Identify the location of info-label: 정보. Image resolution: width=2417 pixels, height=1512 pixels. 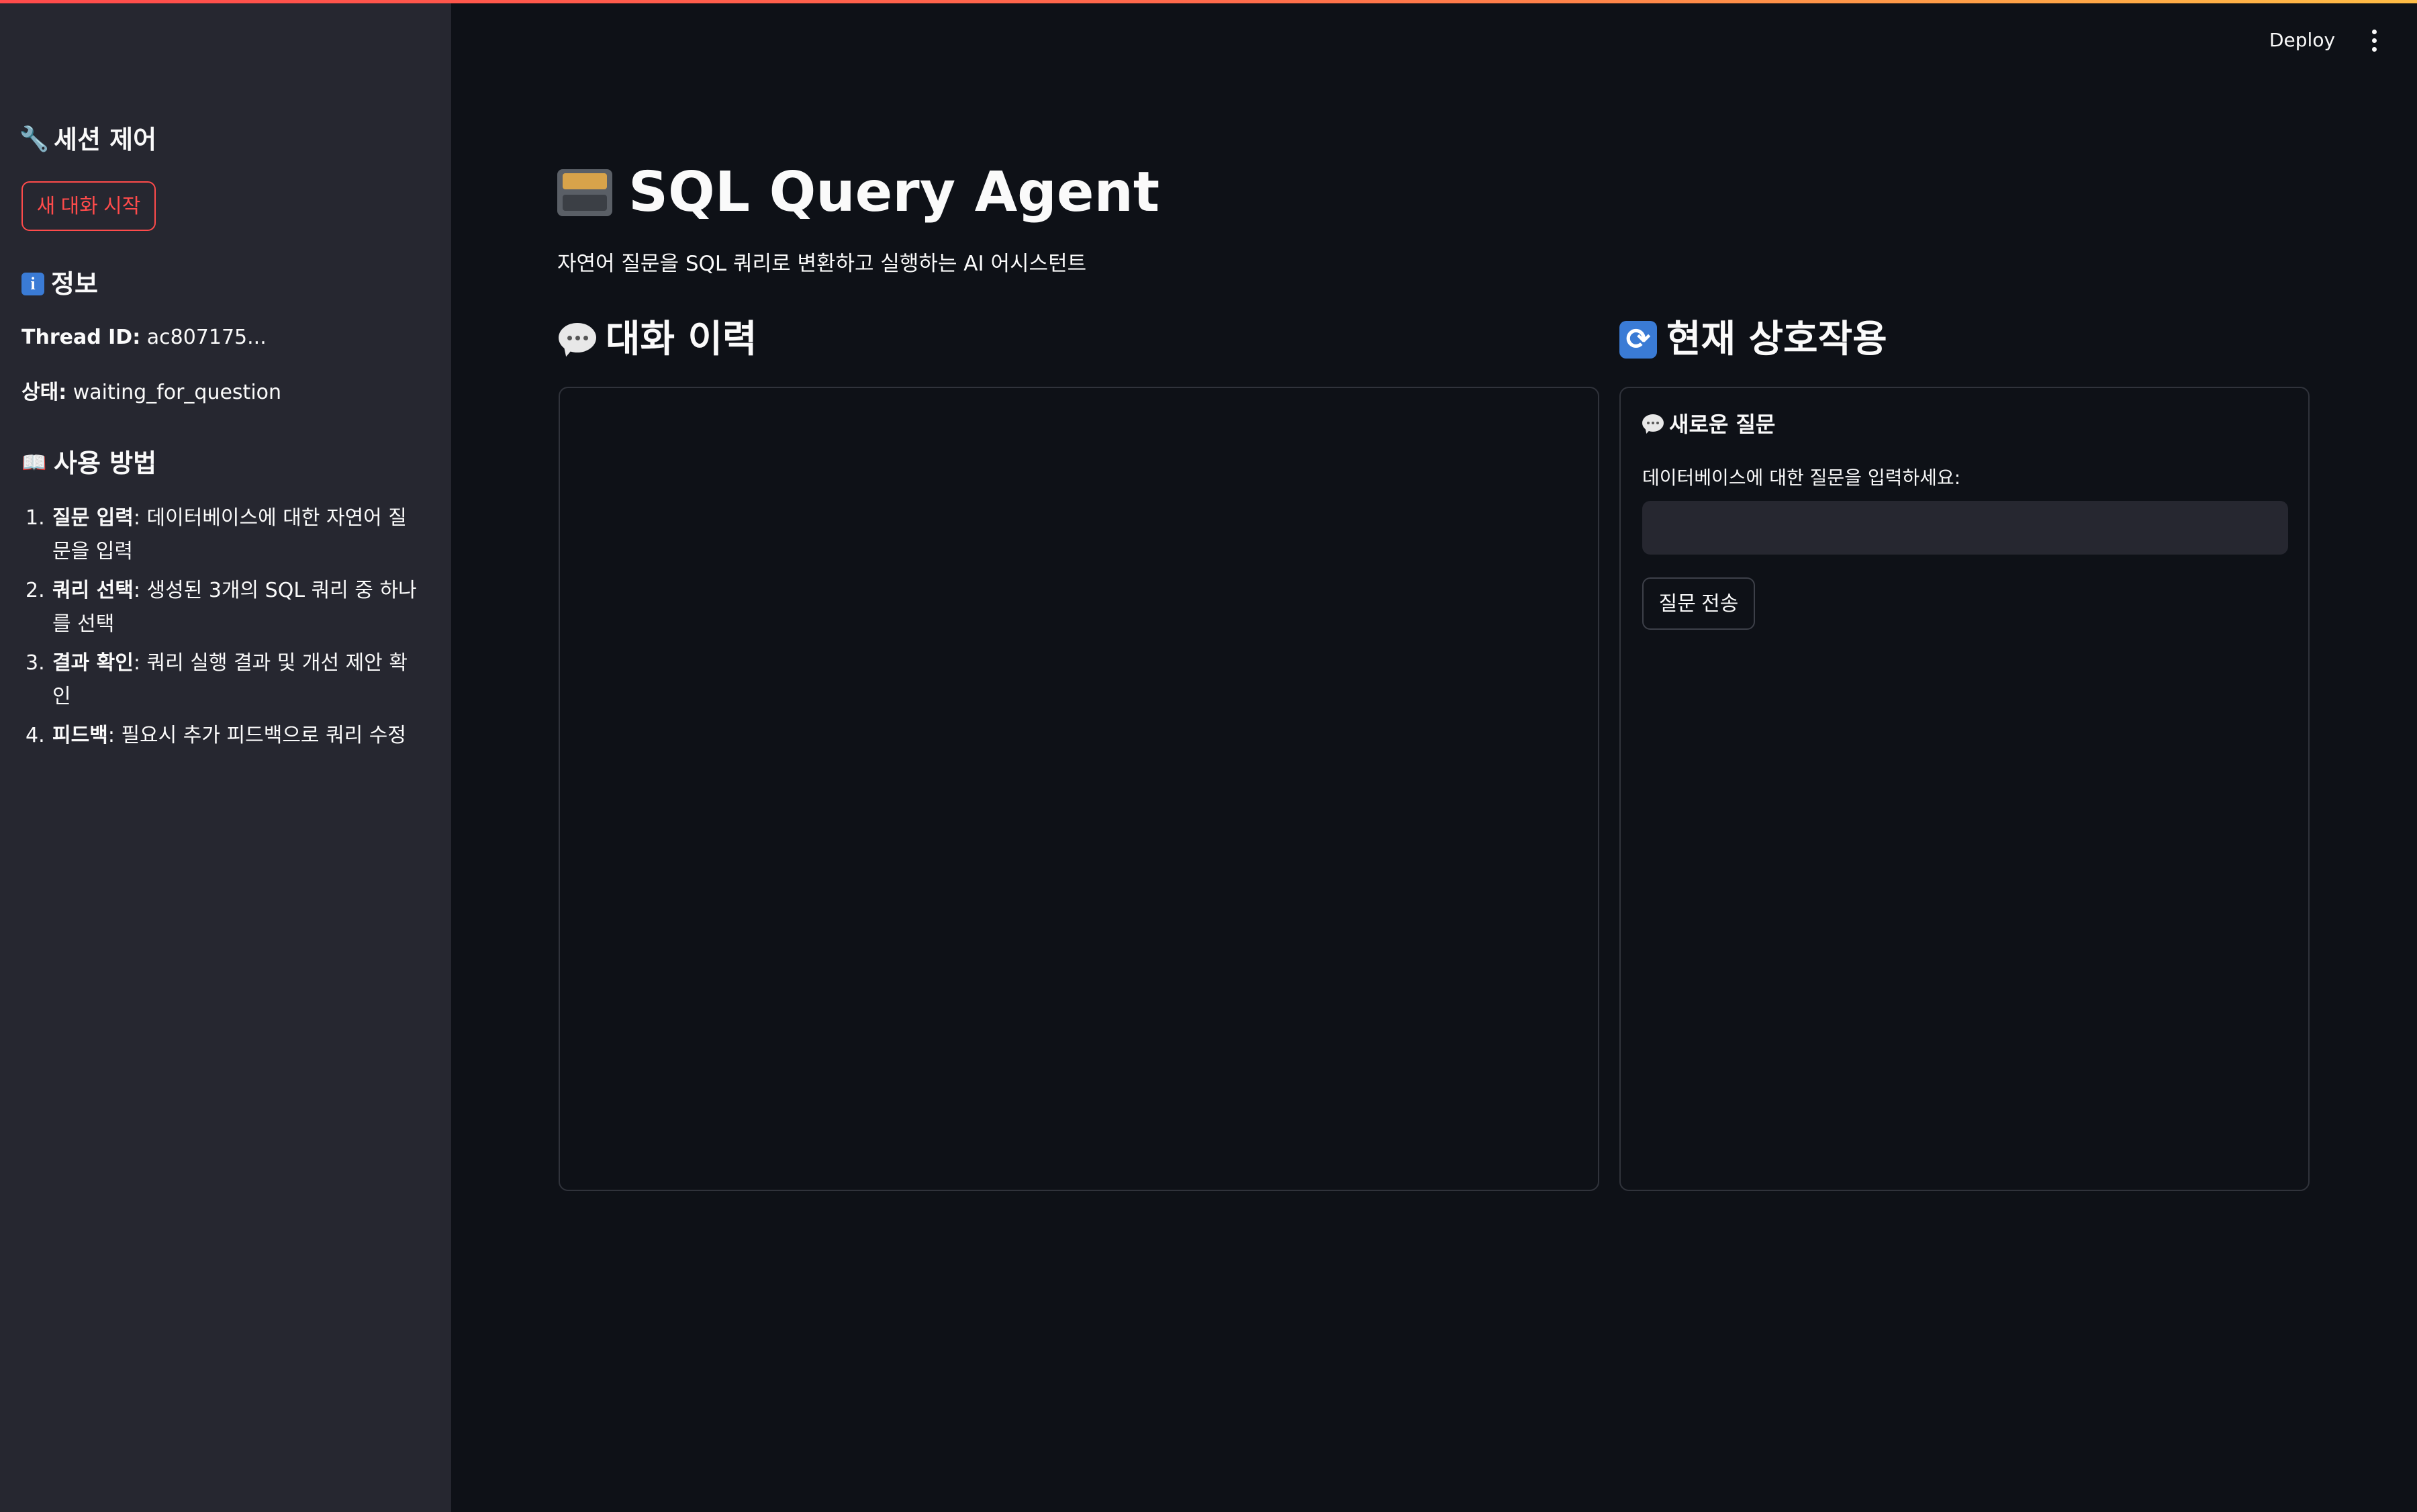
(74, 284).